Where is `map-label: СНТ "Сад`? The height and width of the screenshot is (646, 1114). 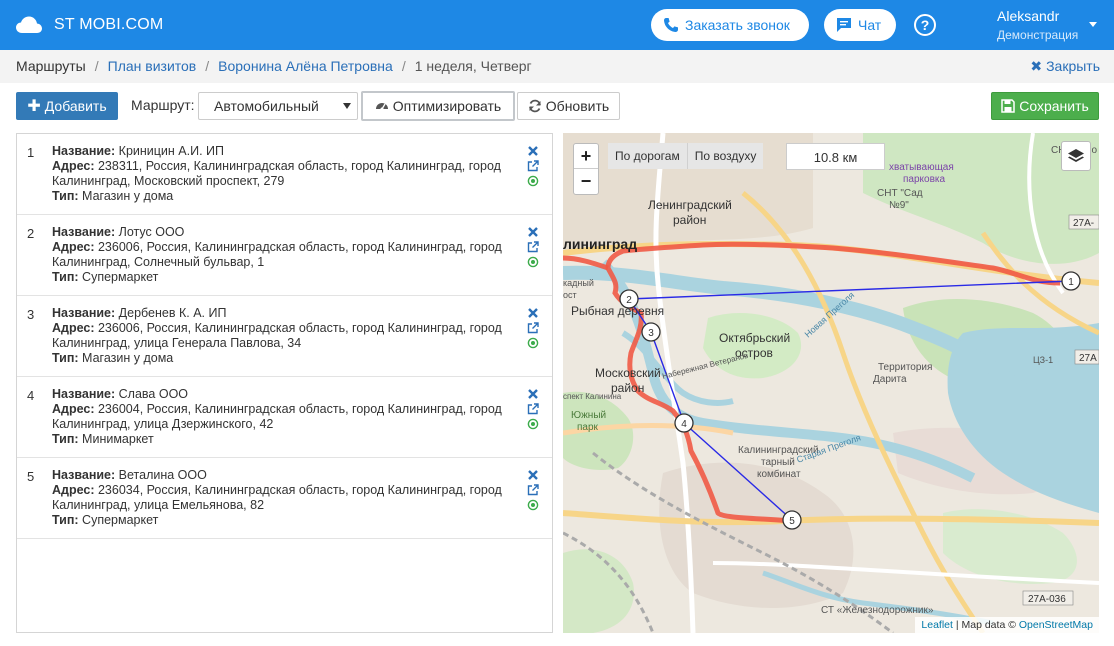
map-label: СНТ "Сад is located at coordinates (900, 193).